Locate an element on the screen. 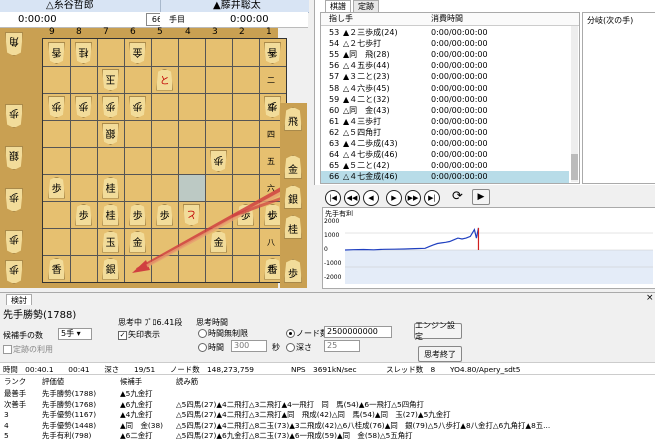 The height and width of the screenshot is (444, 655). engine-arrows is located at coordinates (212, 227).